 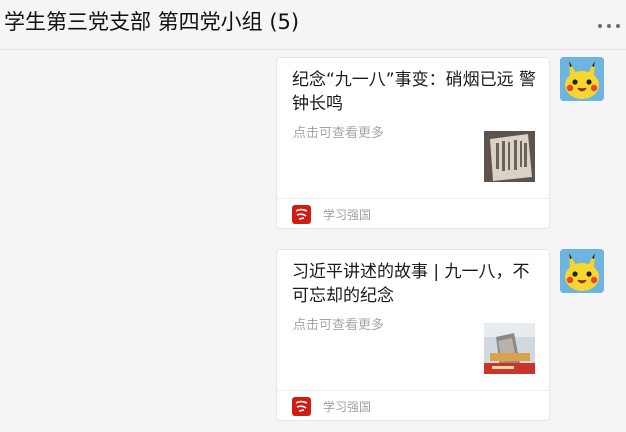 I want to click on chat-title: 学生第三党支部 第四党小组 (5), so click(x=152, y=22).